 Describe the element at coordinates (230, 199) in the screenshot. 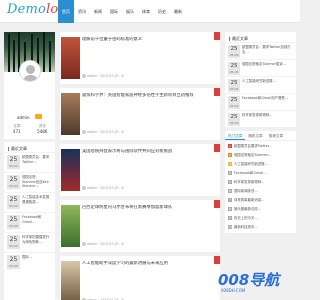

I see `rank-number: 7` at that location.